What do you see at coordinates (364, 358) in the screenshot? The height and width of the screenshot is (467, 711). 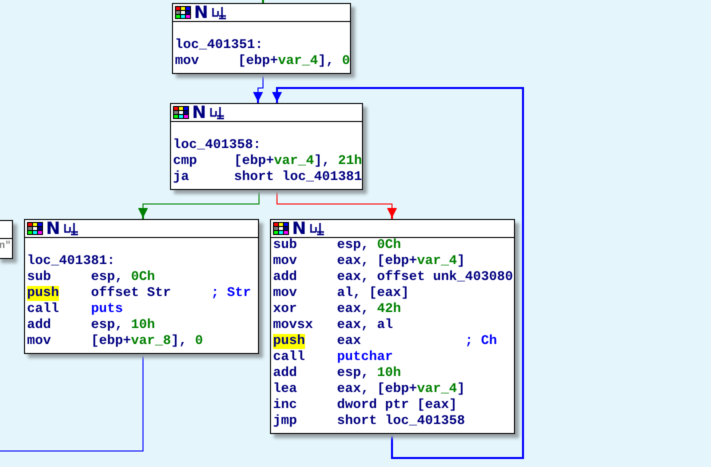 I see `operand: putchar` at bounding box center [364, 358].